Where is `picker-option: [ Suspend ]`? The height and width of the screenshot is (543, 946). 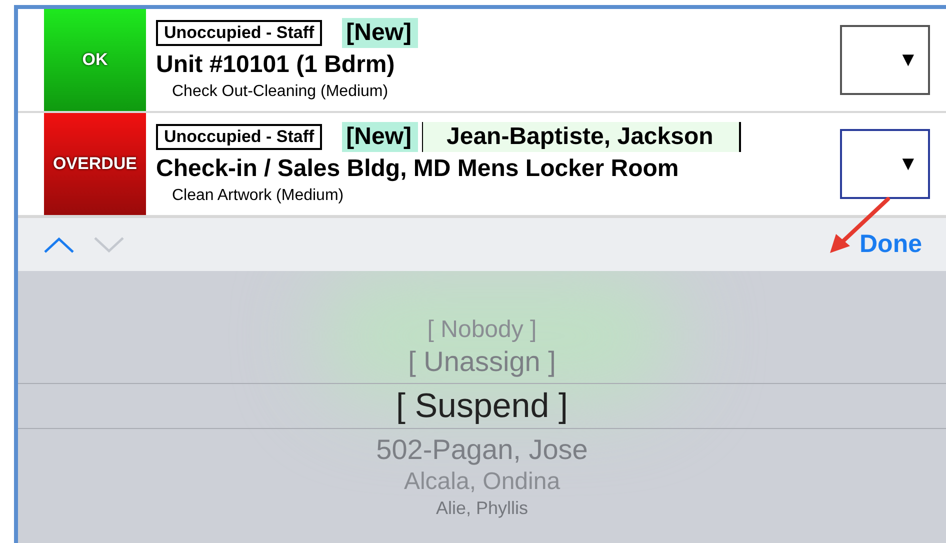 picker-option: [ Suspend ] is located at coordinates (482, 406).